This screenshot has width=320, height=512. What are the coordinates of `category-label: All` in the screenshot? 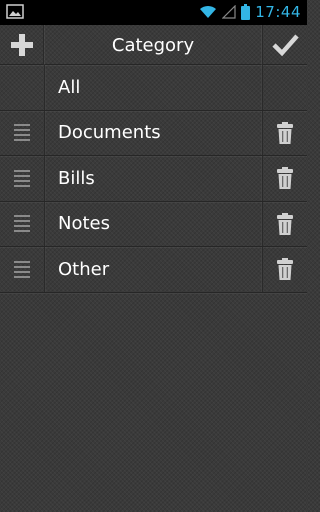 It's located at (69, 87).